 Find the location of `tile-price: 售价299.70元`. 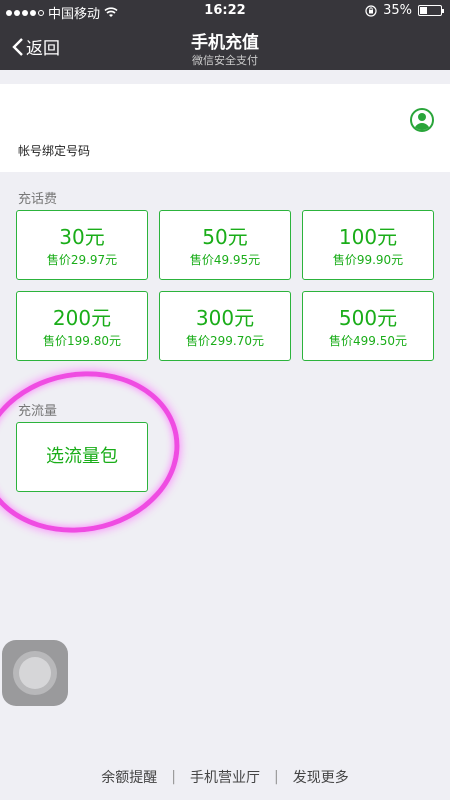

tile-price: 售价299.70元 is located at coordinates (225, 341).